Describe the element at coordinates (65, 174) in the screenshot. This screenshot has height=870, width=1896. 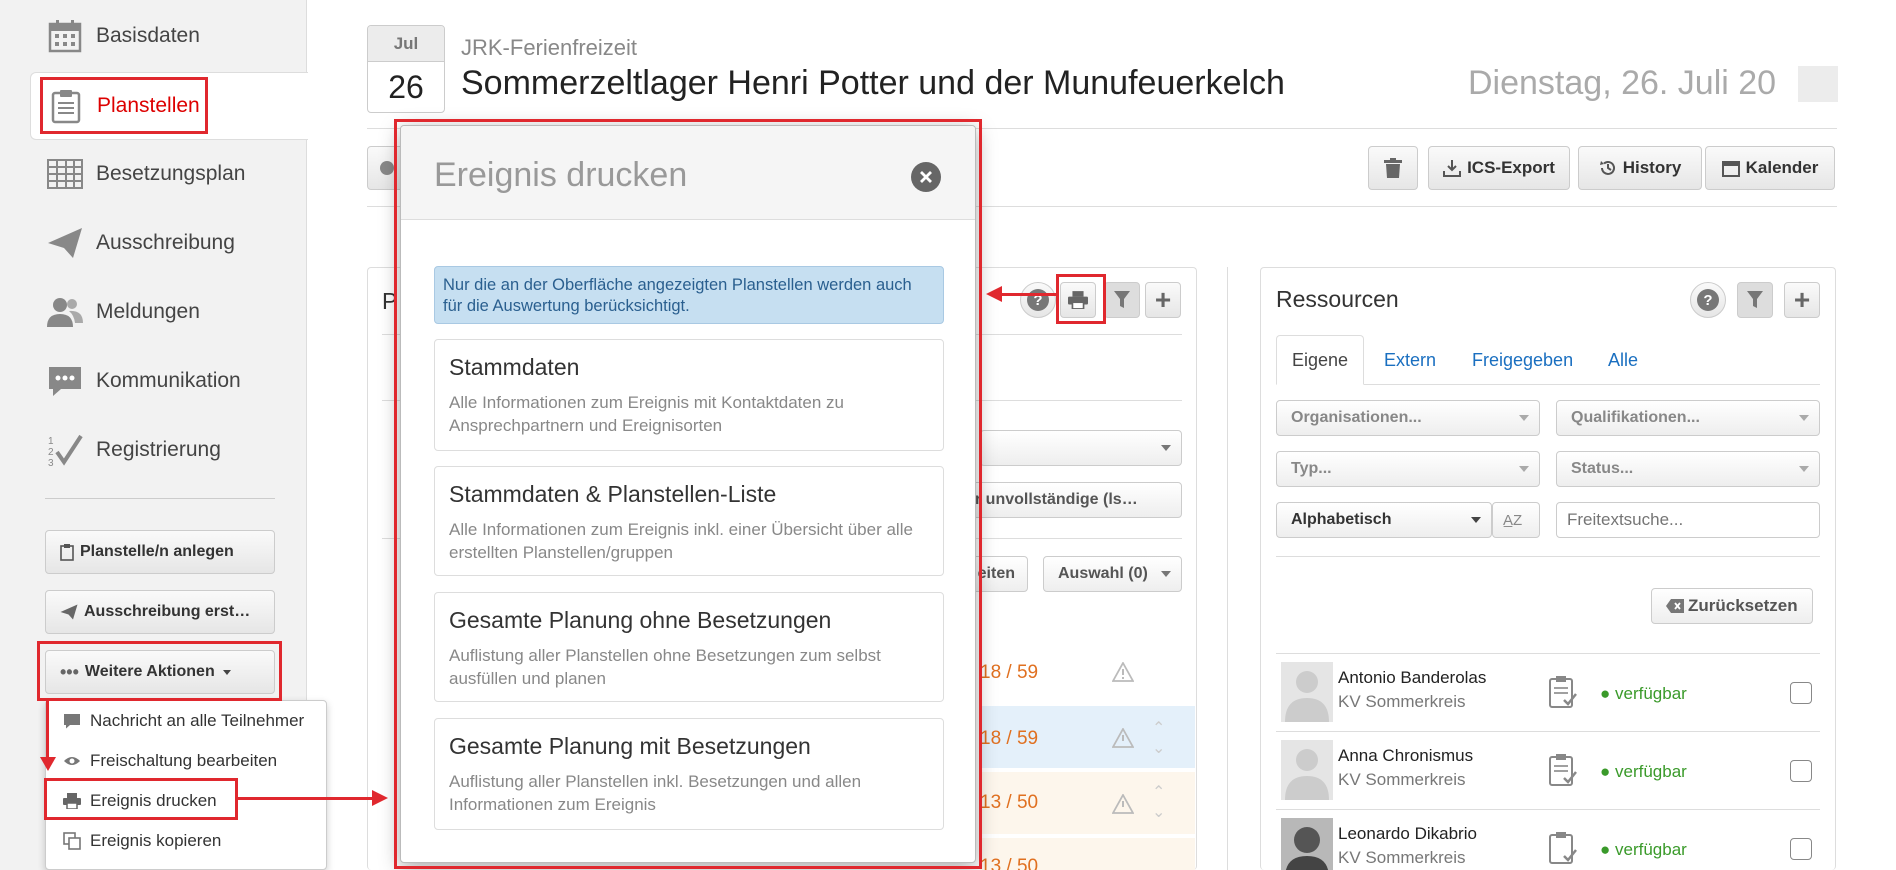
I see `grid-icon` at that location.